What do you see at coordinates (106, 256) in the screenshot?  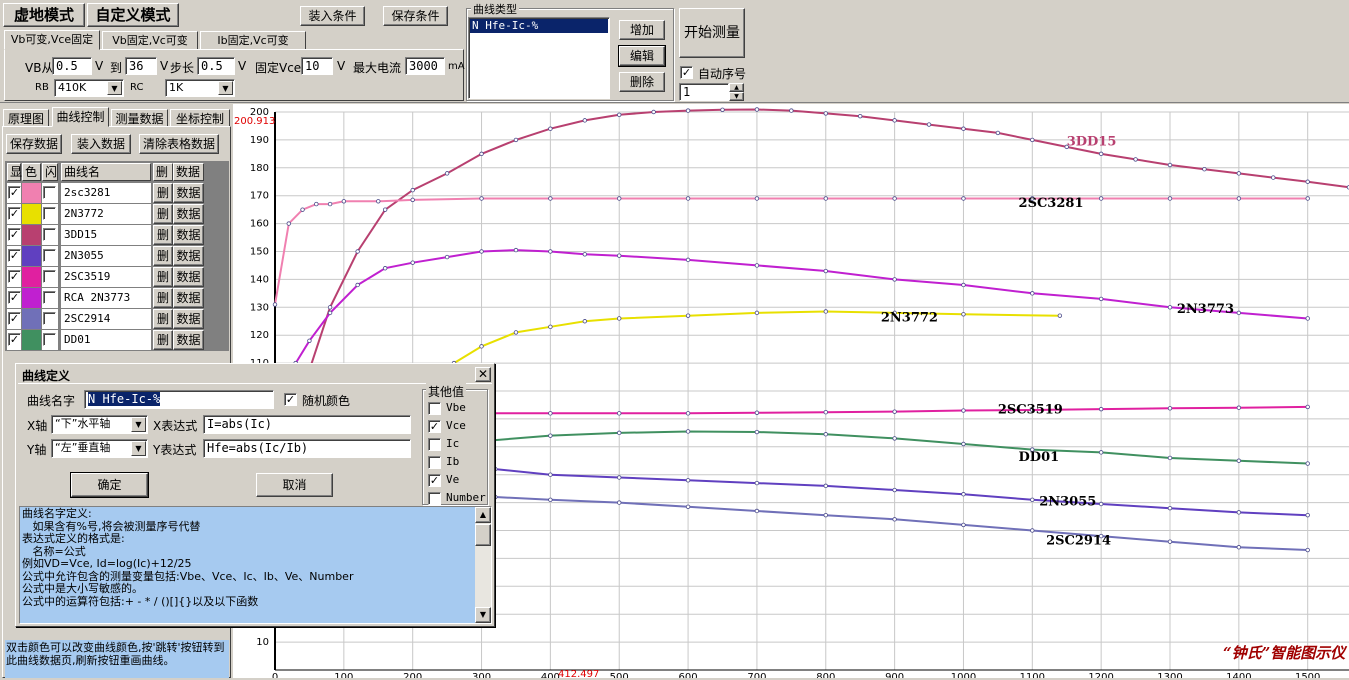 I see `curve-name-cell: 2N3055` at bounding box center [106, 256].